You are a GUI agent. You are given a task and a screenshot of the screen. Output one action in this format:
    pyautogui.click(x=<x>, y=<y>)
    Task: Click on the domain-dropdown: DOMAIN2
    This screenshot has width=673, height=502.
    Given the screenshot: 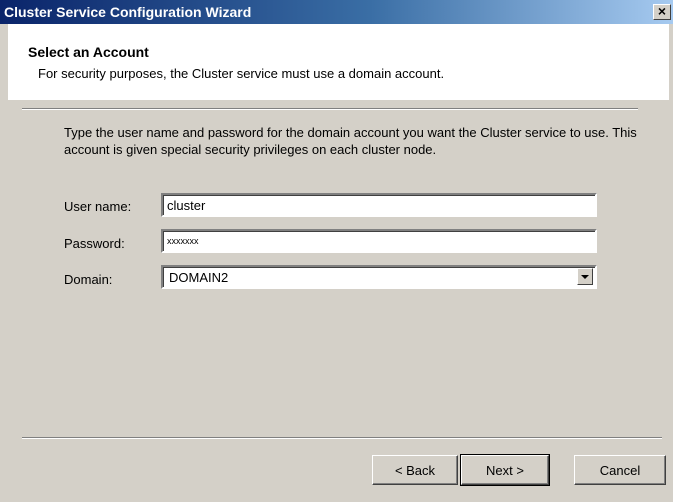 What is the action you would take?
    pyautogui.click(x=379, y=277)
    